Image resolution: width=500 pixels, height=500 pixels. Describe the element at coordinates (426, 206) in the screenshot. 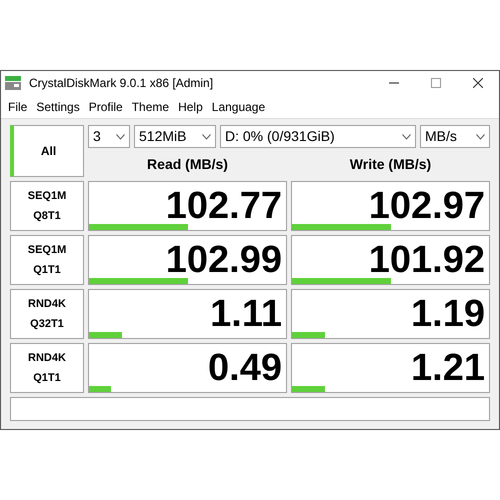

I see `result-value: 102.97` at that location.